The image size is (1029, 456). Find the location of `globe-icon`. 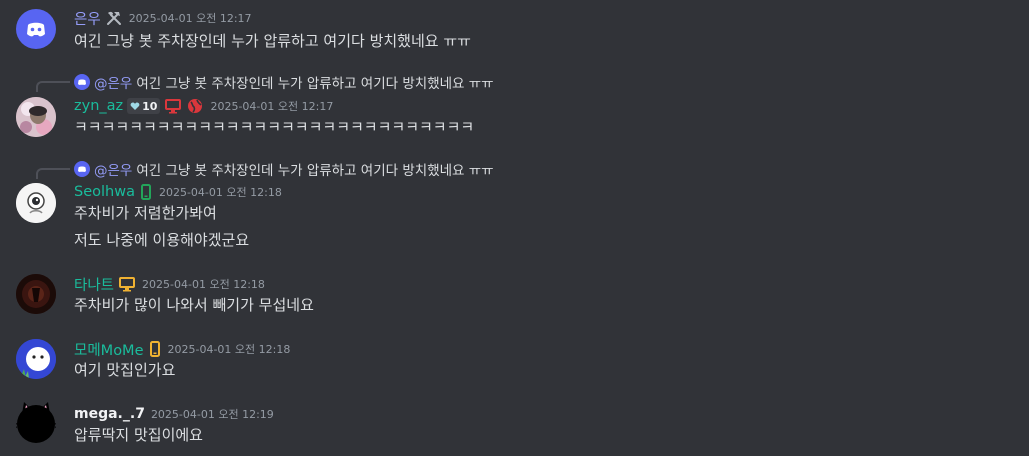

globe-icon is located at coordinates (195, 106).